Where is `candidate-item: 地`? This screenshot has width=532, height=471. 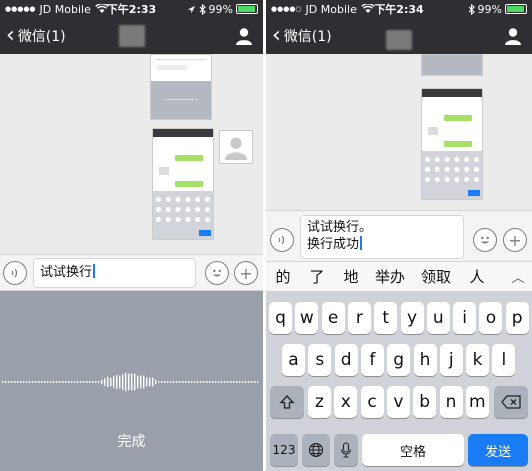
candidate-item: 地 is located at coordinates (351, 276).